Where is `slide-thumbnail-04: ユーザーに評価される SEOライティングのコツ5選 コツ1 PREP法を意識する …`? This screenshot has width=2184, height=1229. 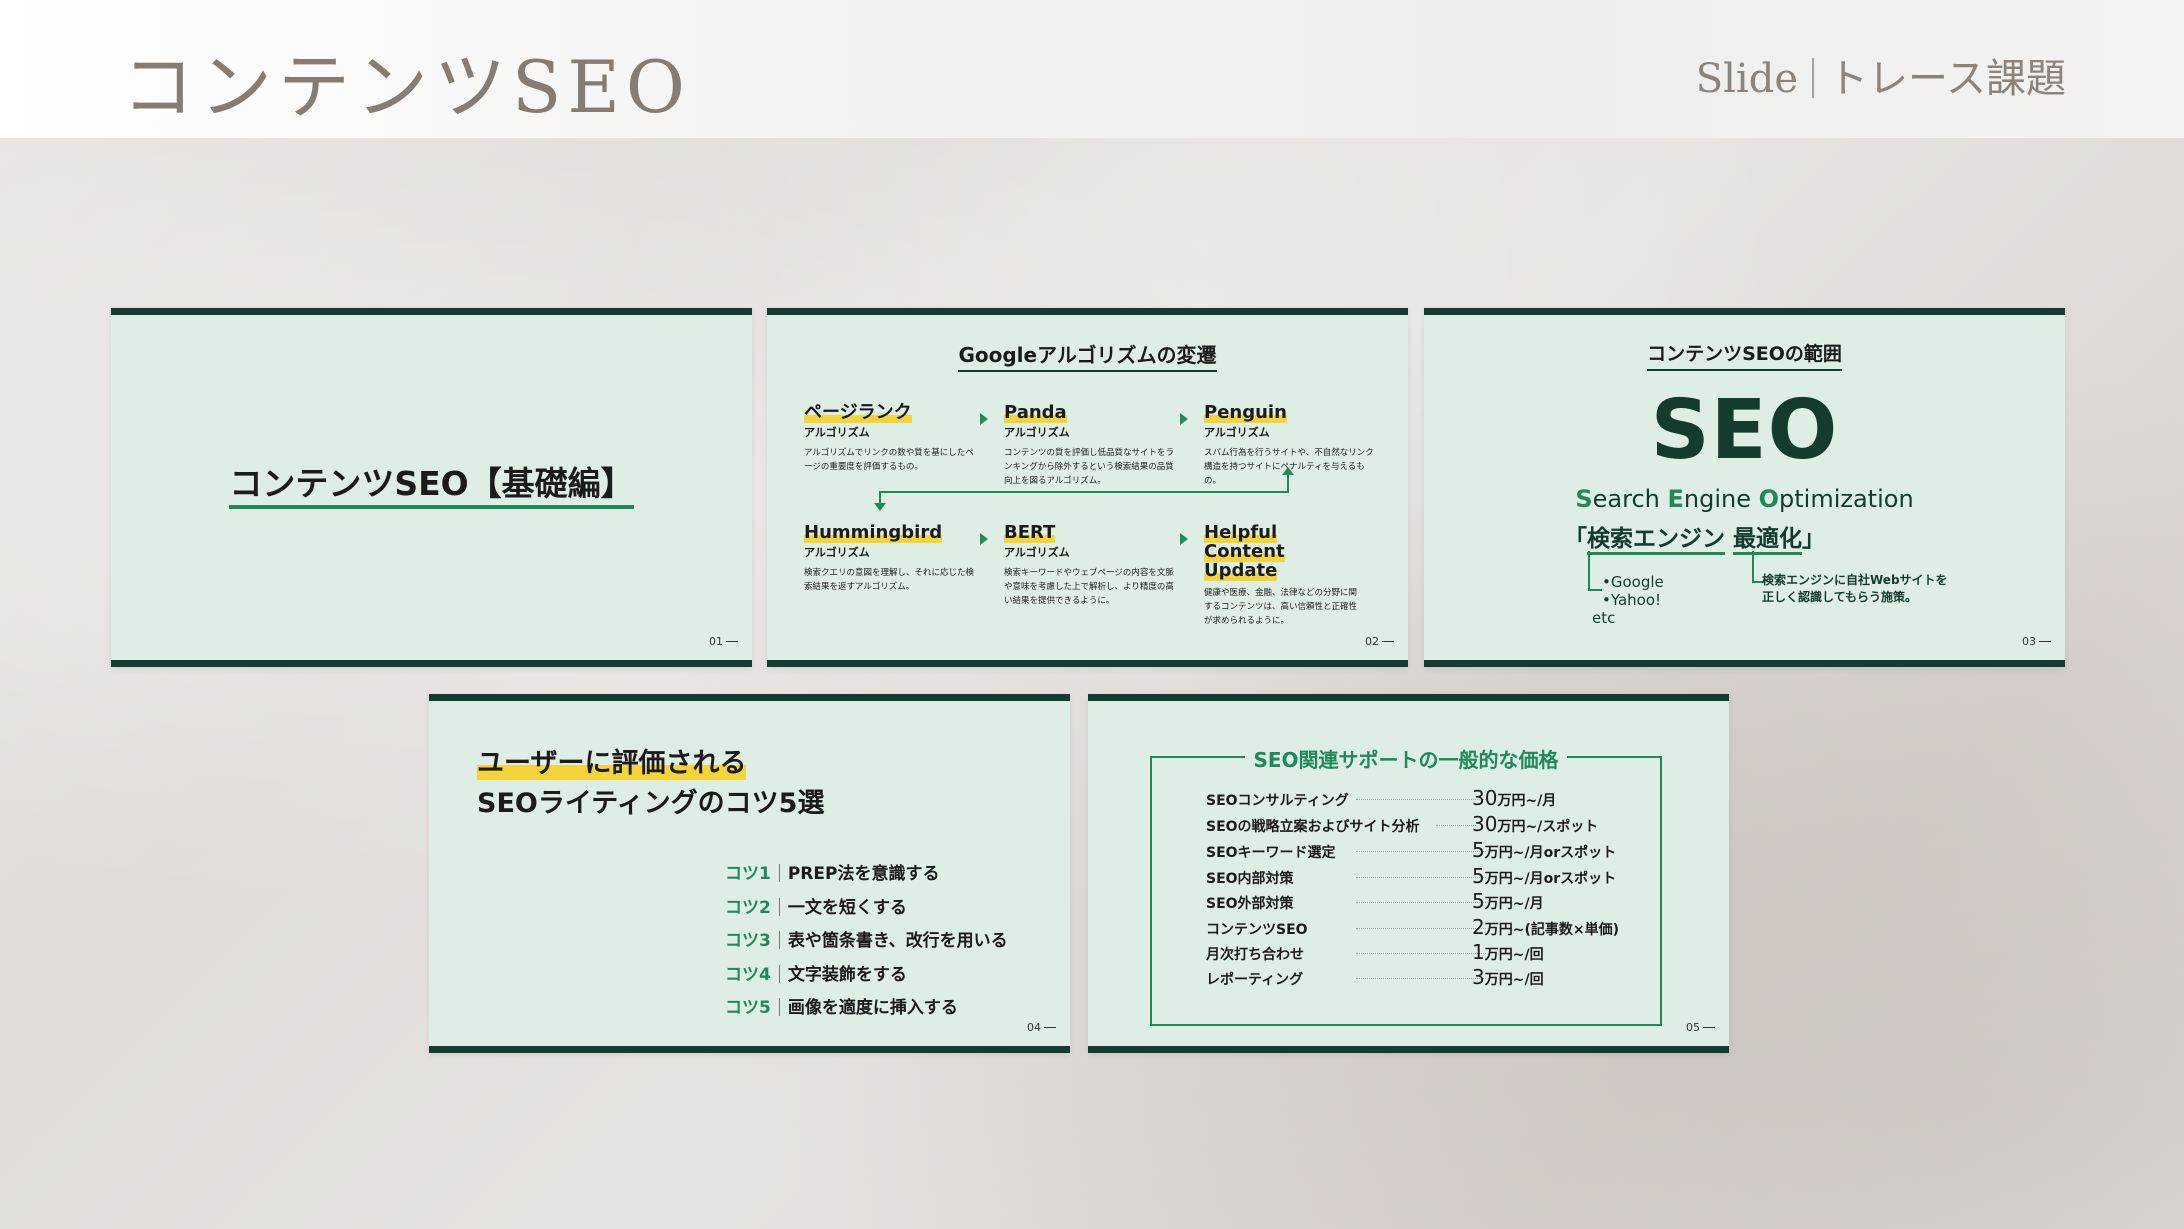 slide-thumbnail-04: ユーザーに評価される SEOライティングのコツ5選 コツ1 PREP法を意識する … is located at coordinates (749, 873).